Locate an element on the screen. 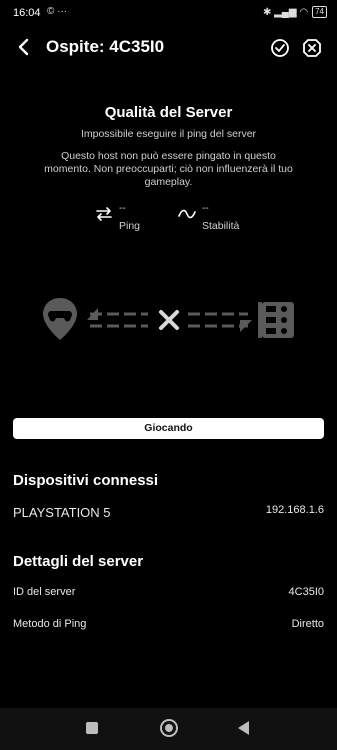 The width and height of the screenshot is (337, 750). server-id-label: ID del server is located at coordinates (44, 592).